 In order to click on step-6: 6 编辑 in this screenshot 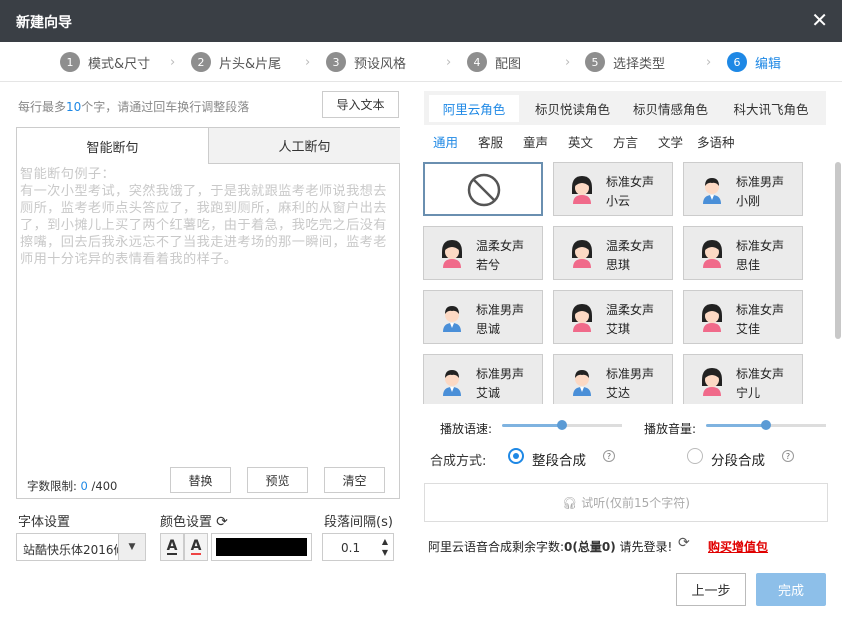, I will do `click(754, 62)`.